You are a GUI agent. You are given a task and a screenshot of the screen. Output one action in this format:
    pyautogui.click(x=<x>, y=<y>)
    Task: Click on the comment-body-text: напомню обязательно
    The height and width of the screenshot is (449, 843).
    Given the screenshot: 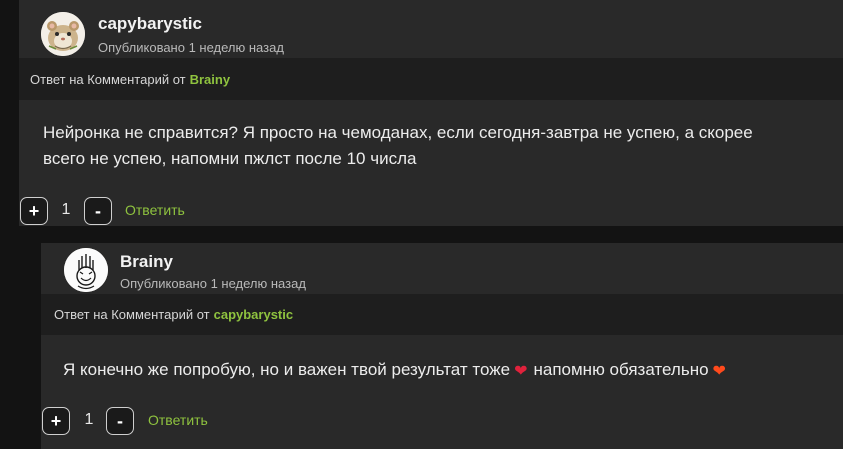 What is the action you would take?
    pyautogui.click(x=621, y=369)
    